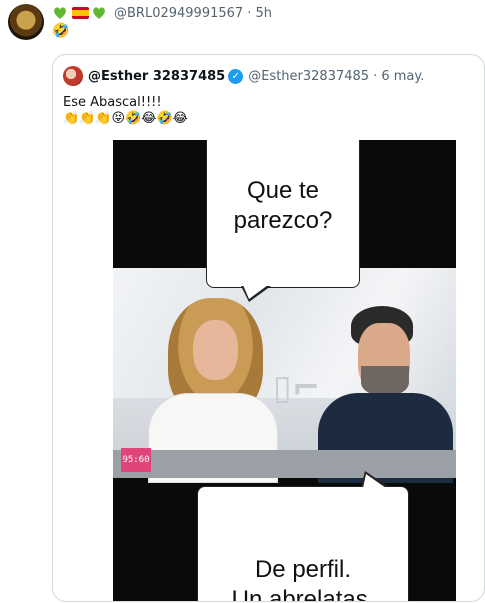  I want to click on author-handle: @BRL02949991567, so click(178, 13).